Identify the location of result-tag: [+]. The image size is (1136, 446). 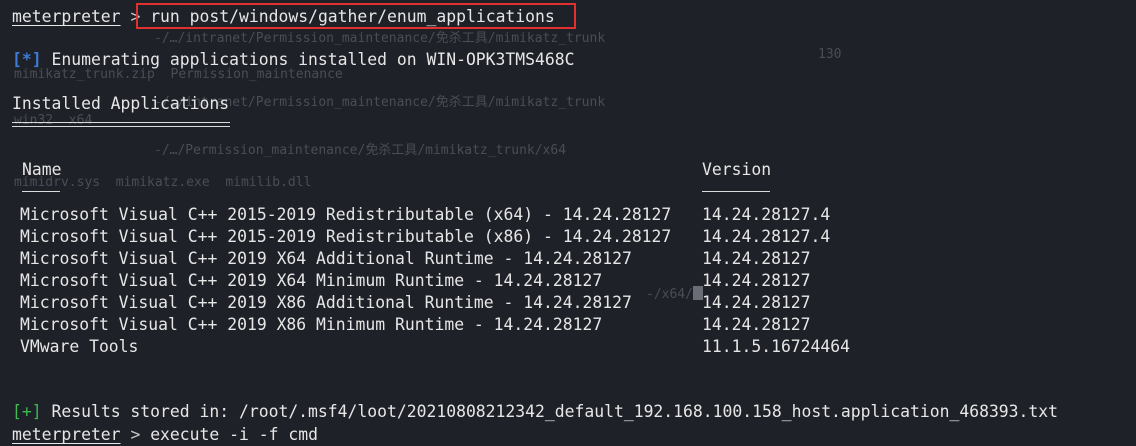
(27, 411).